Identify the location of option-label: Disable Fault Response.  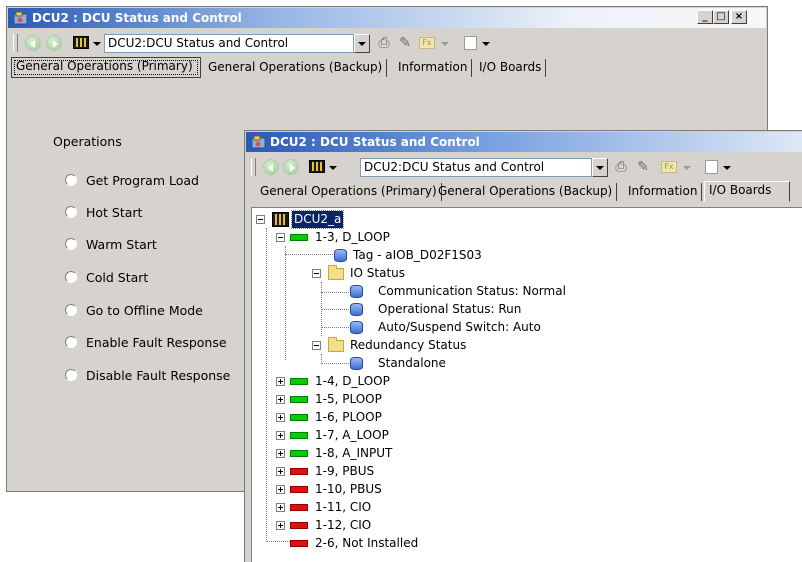
(158, 375).